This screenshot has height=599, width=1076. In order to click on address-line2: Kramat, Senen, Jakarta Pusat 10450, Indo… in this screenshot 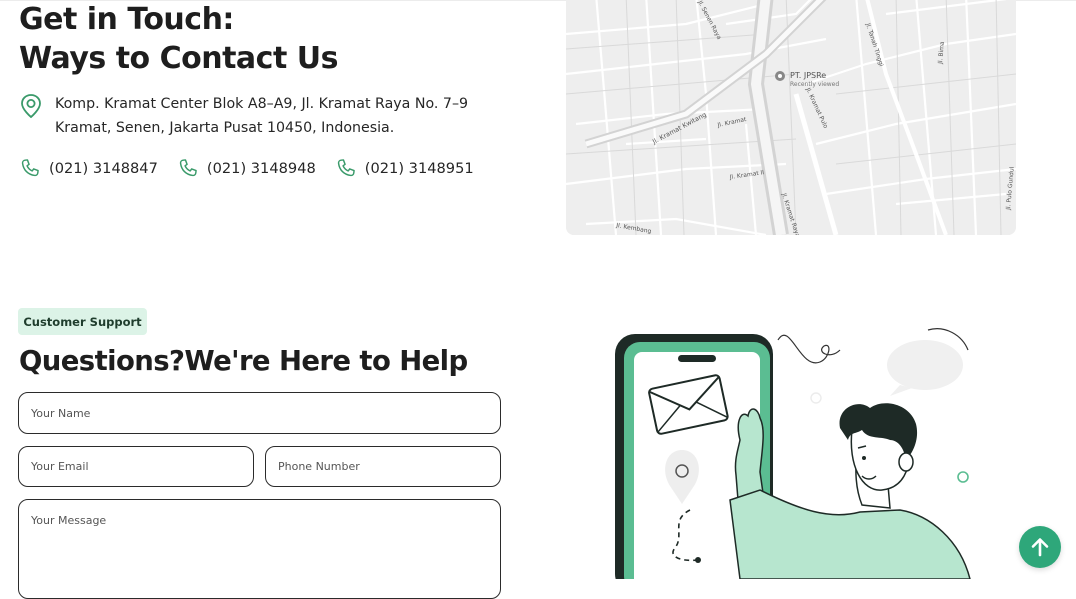, I will do `click(225, 128)`.